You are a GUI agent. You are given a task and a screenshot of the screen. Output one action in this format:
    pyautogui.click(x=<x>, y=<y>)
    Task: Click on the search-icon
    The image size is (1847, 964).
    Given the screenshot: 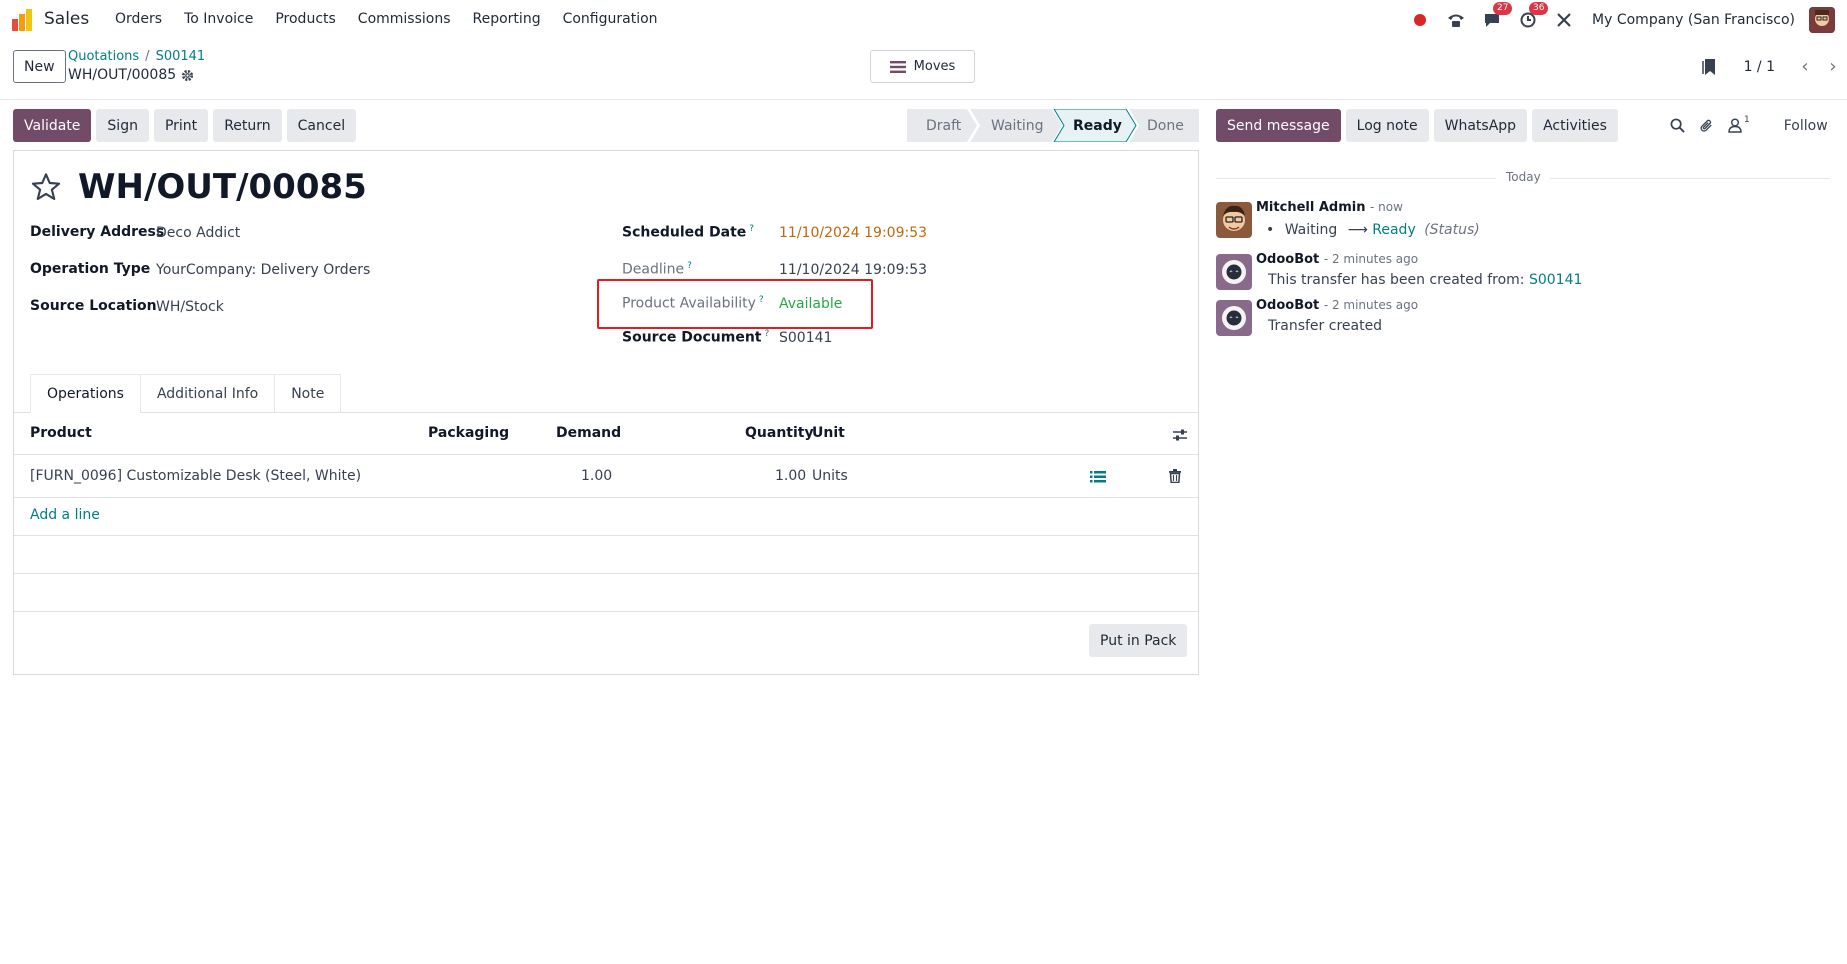 What is the action you would take?
    pyautogui.click(x=1677, y=125)
    